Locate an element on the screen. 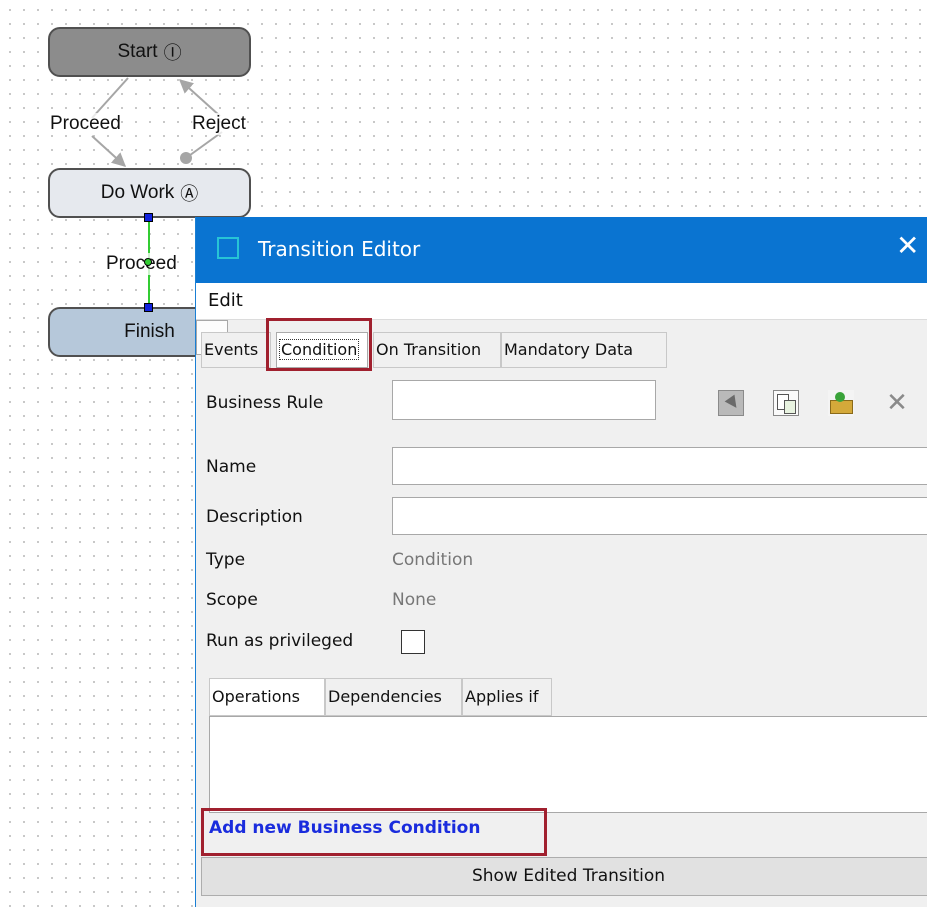  description-label: Description is located at coordinates (254, 517).